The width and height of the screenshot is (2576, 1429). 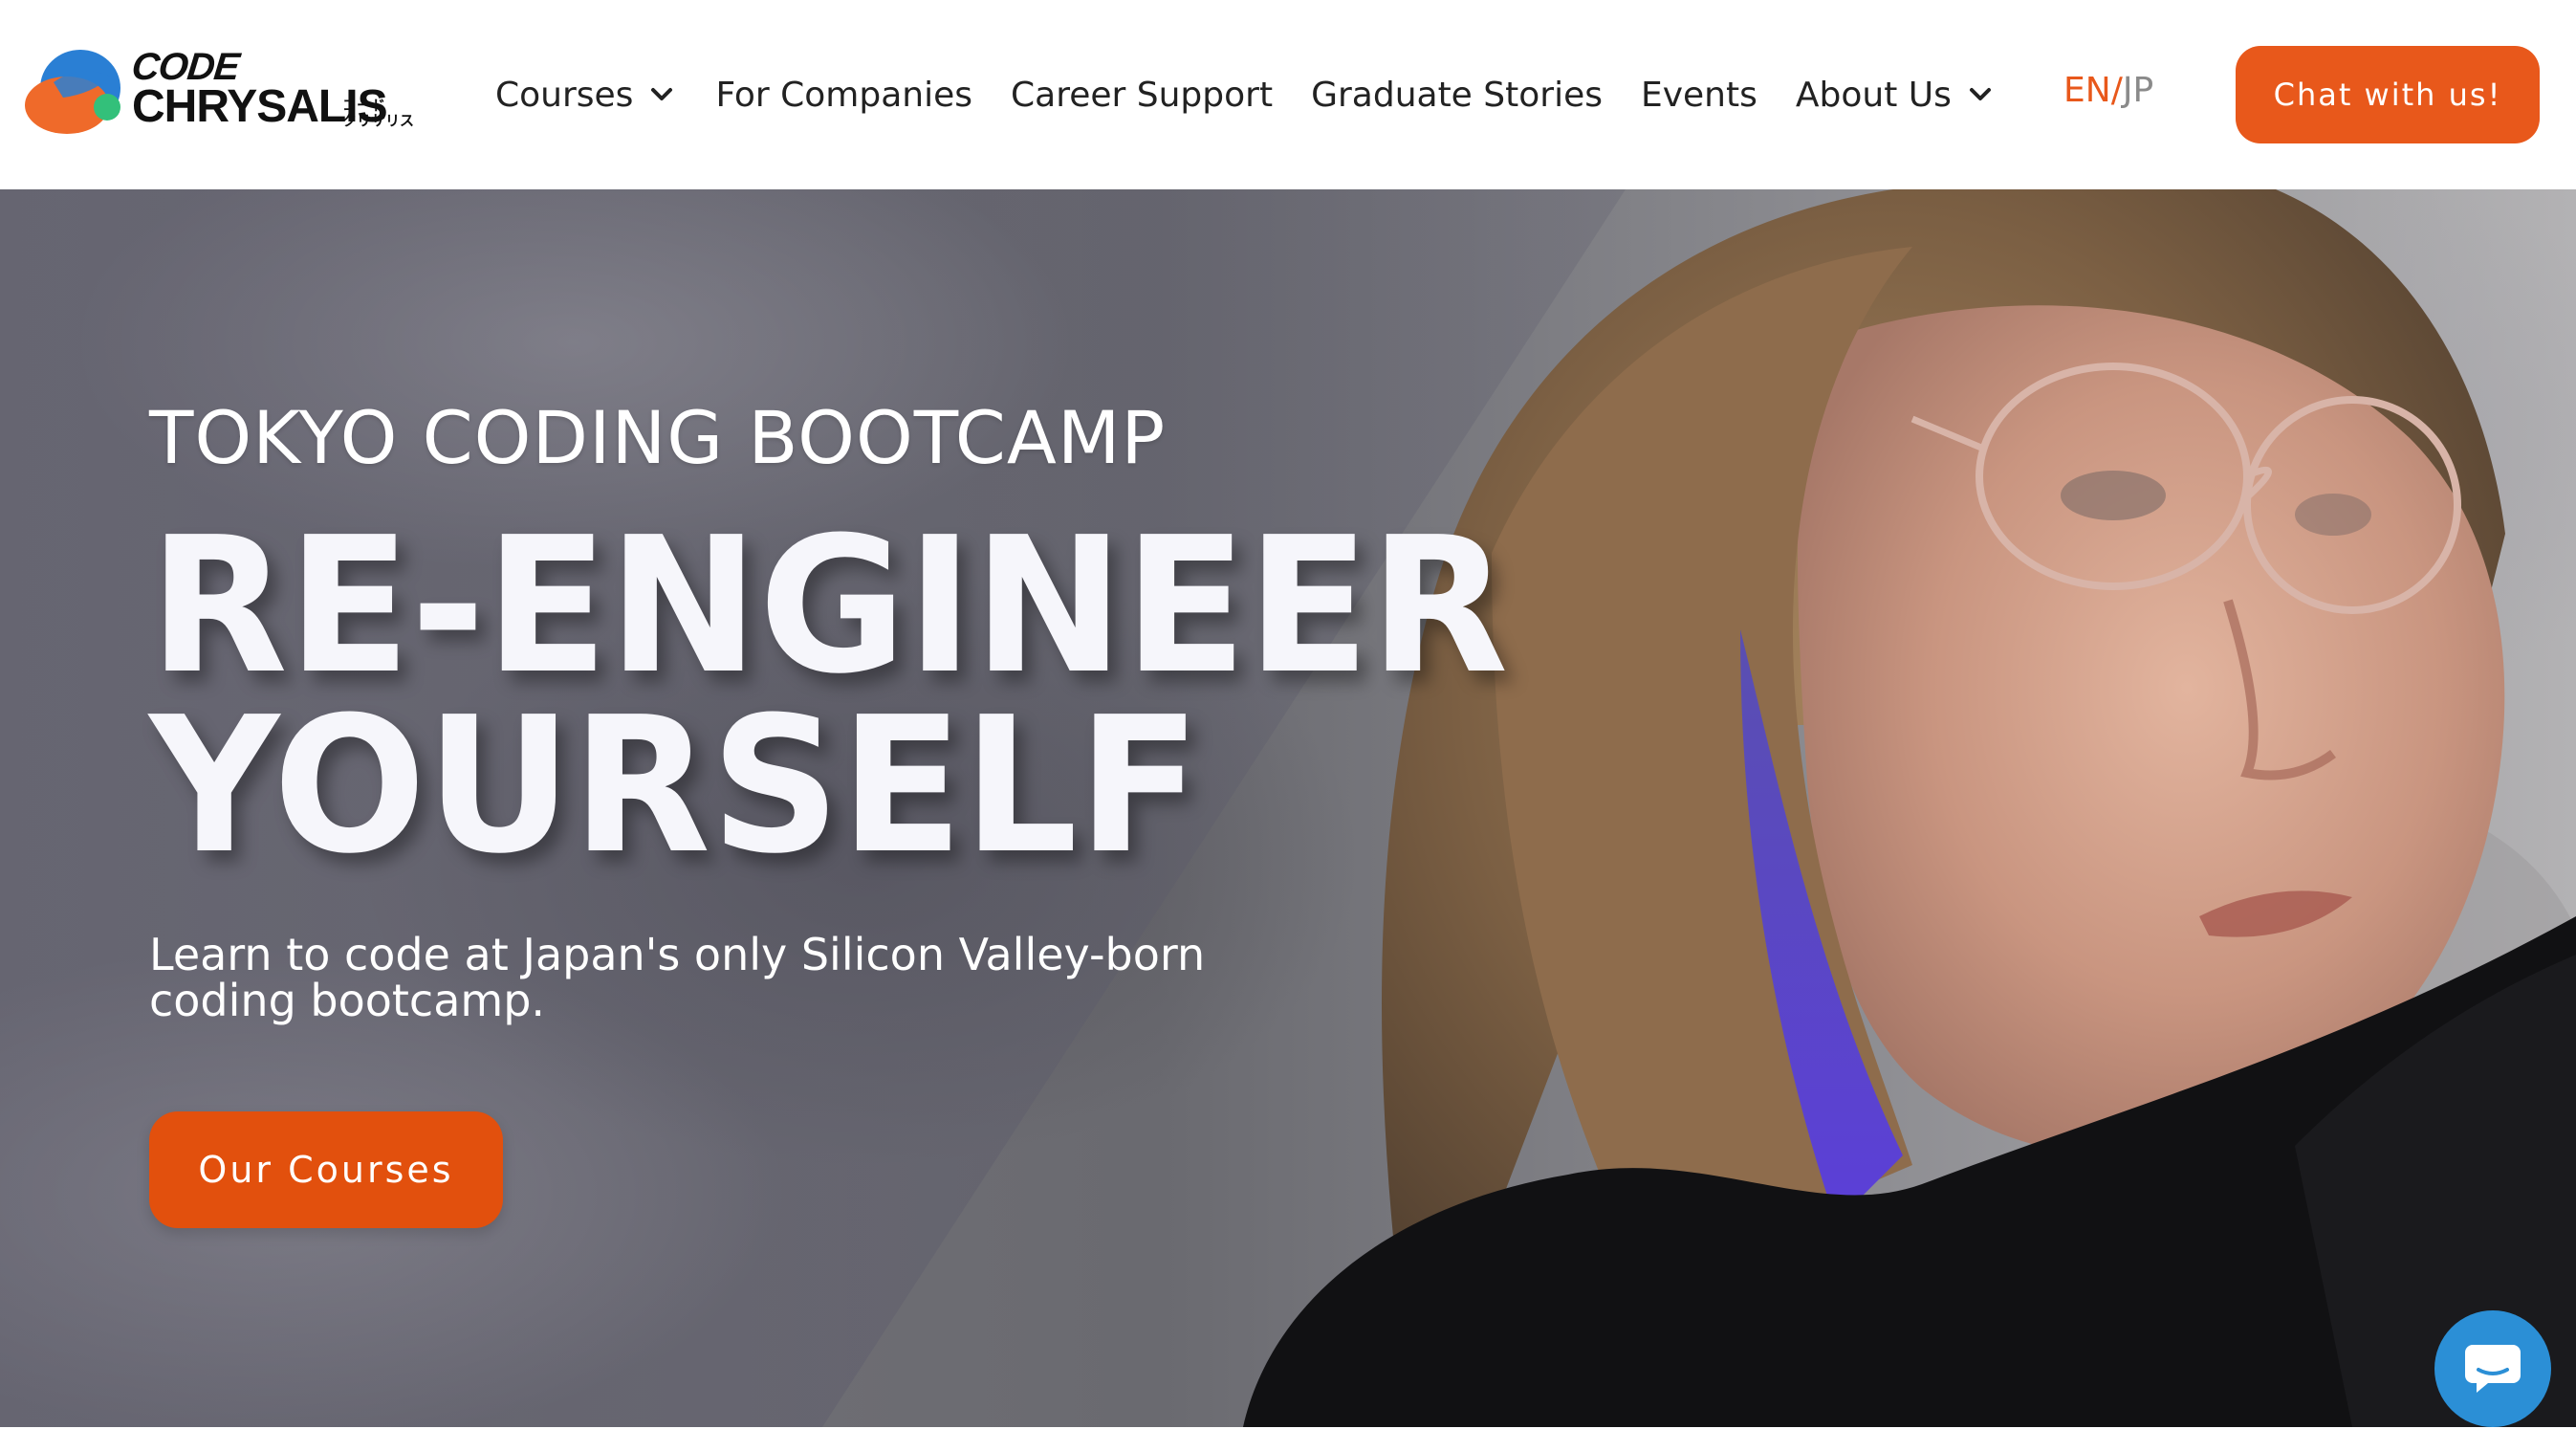 I want to click on chat-with-us-button: Chat with us!, so click(x=2388, y=94).